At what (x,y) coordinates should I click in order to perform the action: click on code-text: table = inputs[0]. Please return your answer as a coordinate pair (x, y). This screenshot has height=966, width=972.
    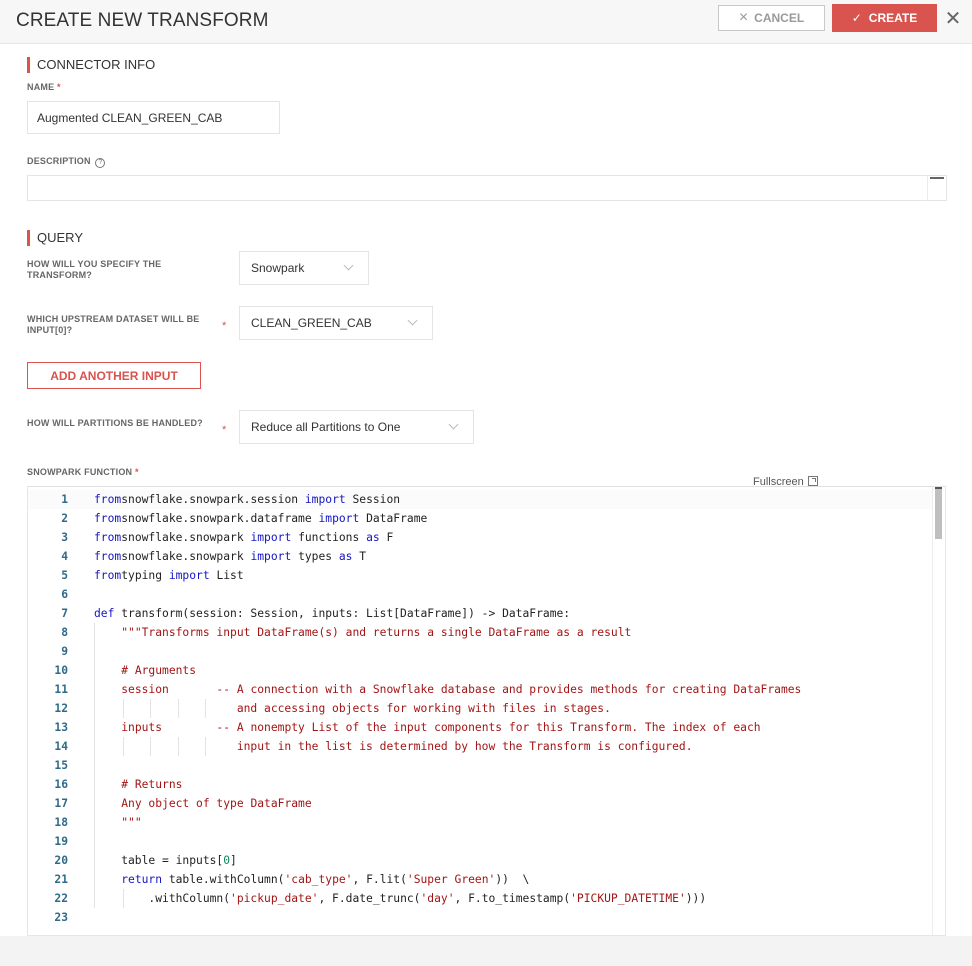
    Looking at the image, I should click on (165, 860).